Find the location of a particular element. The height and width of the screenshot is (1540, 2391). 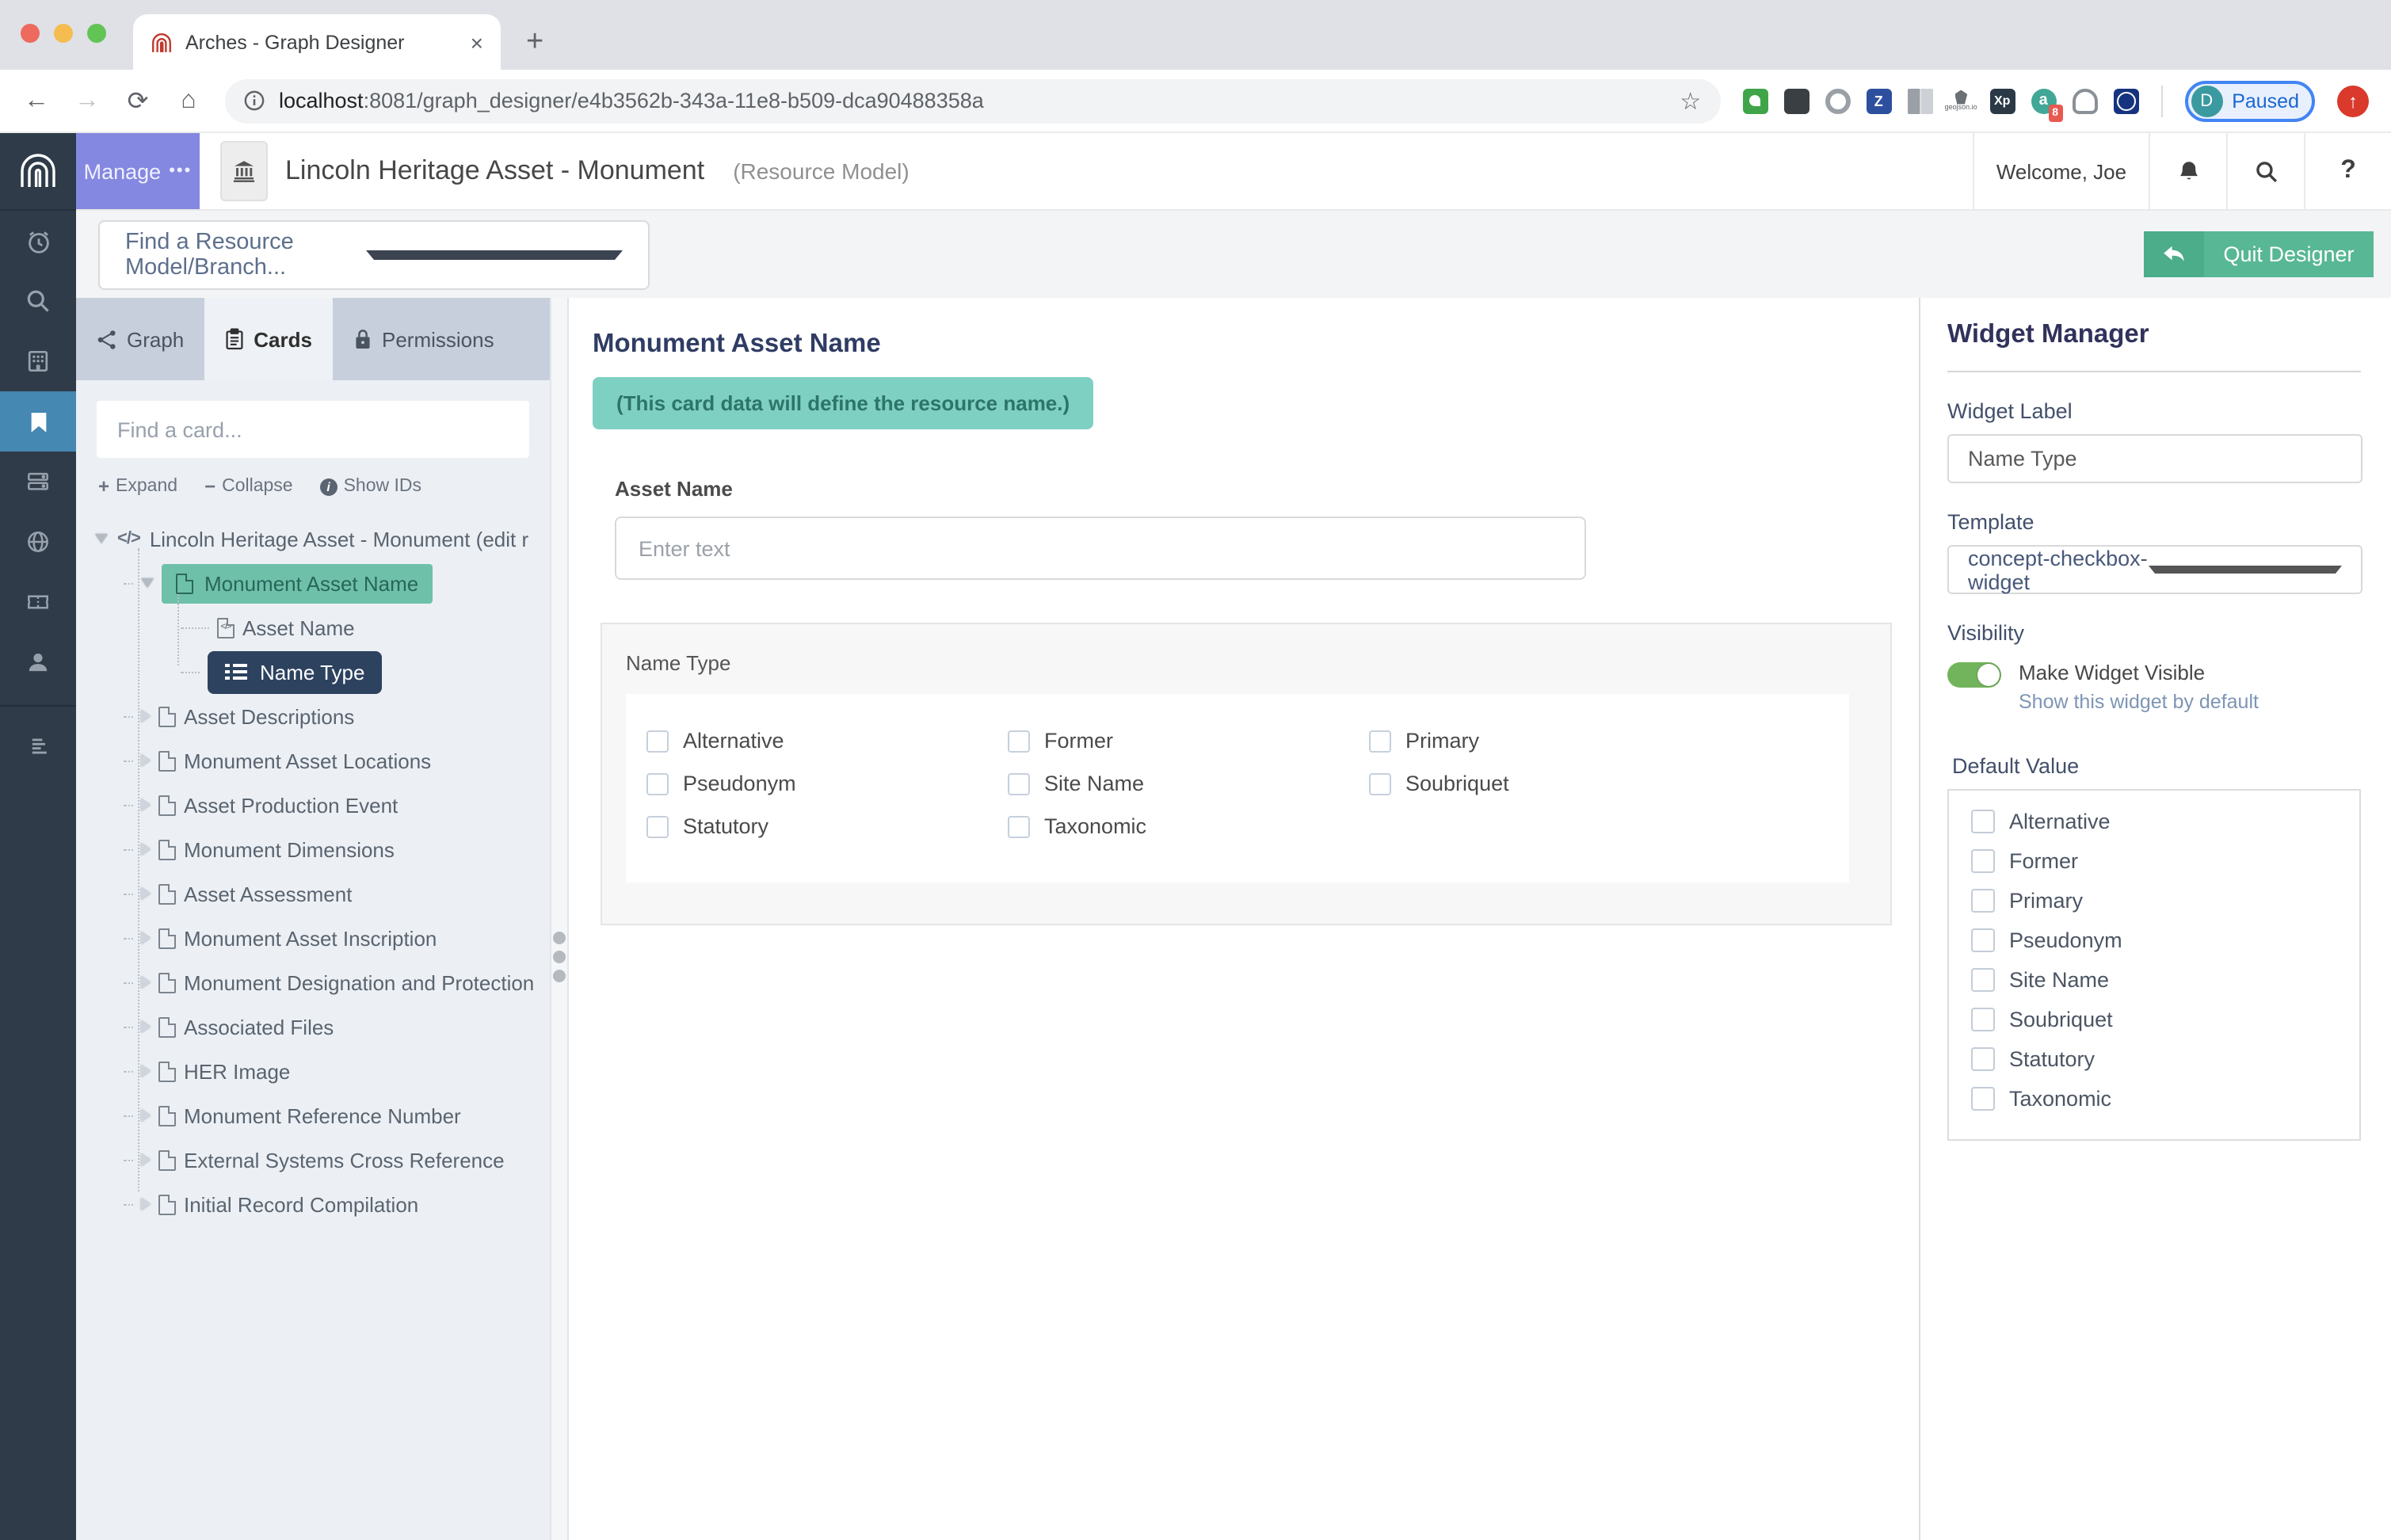

tab-permissions: Permissions is located at coordinates (424, 339).